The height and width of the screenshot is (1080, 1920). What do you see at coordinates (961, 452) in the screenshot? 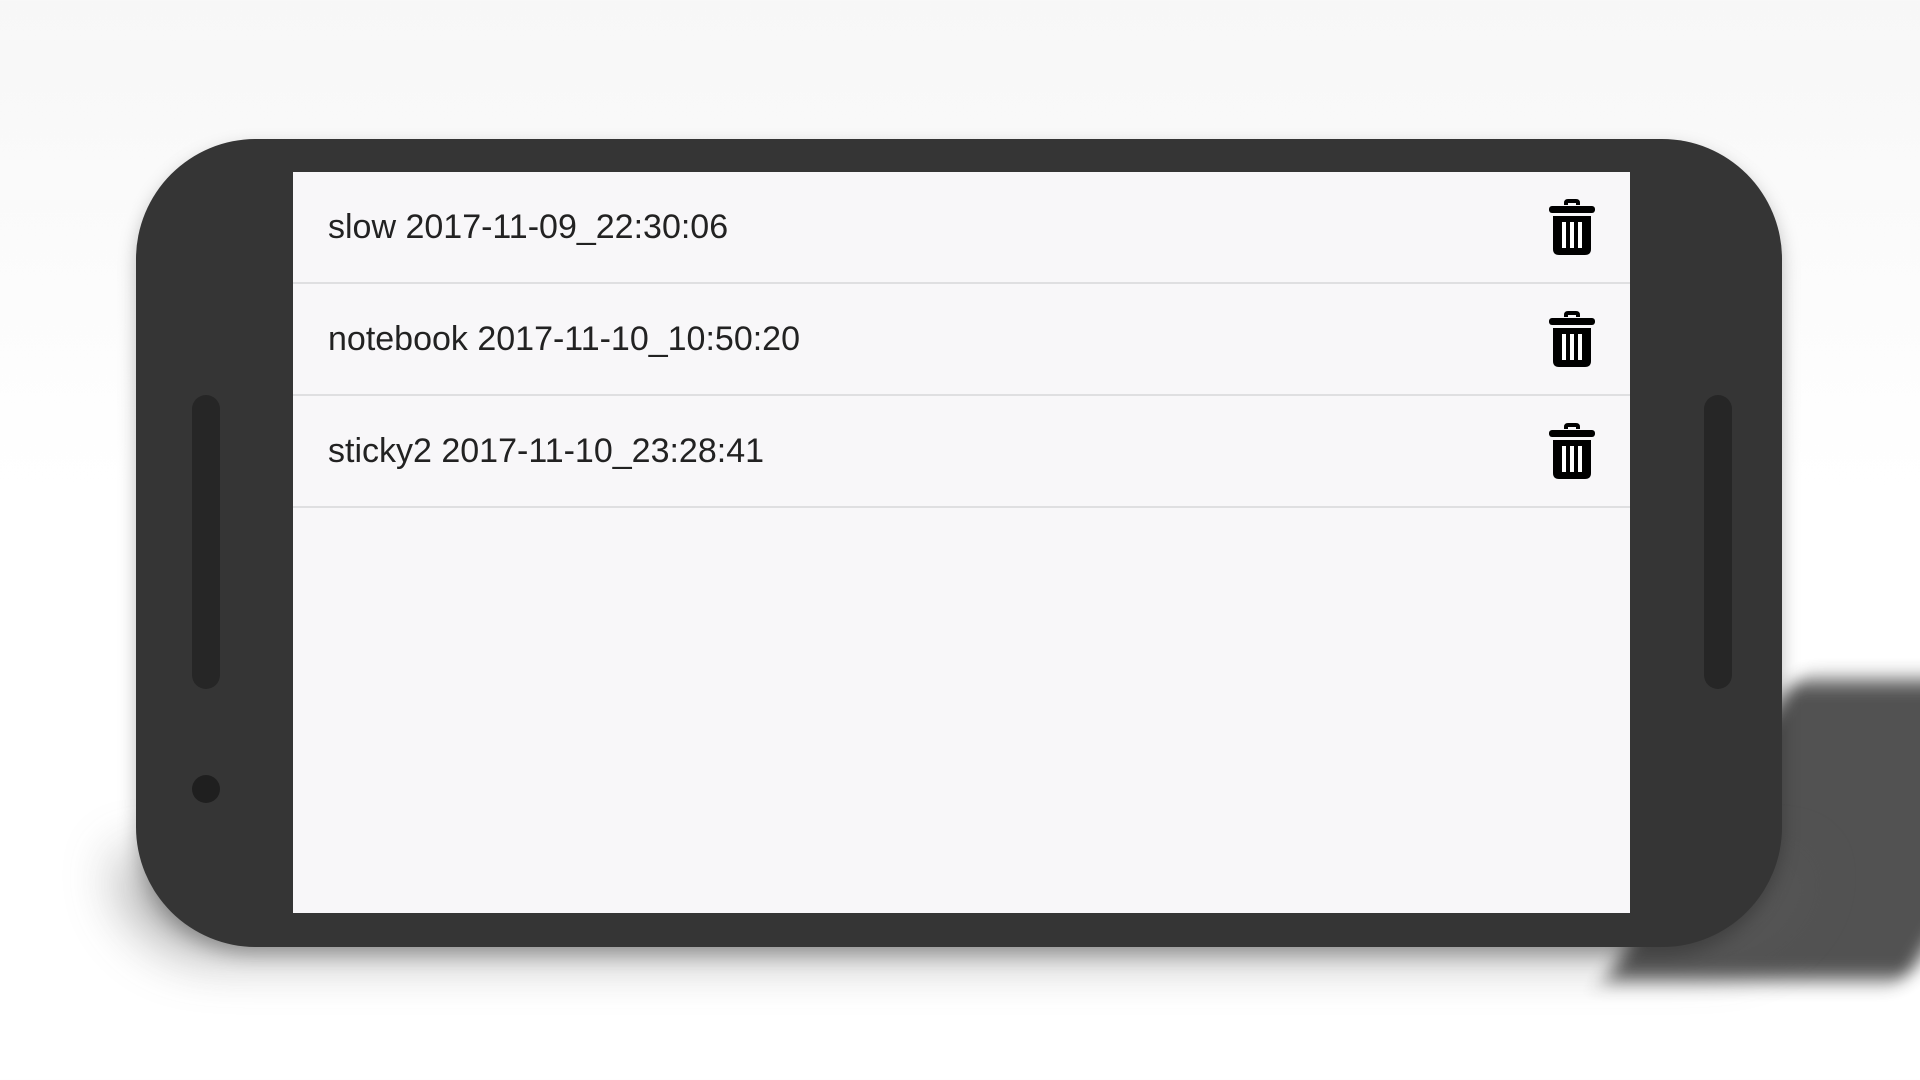
I see `list-item: sticky2 2017-11-10_23:28:41` at bounding box center [961, 452].